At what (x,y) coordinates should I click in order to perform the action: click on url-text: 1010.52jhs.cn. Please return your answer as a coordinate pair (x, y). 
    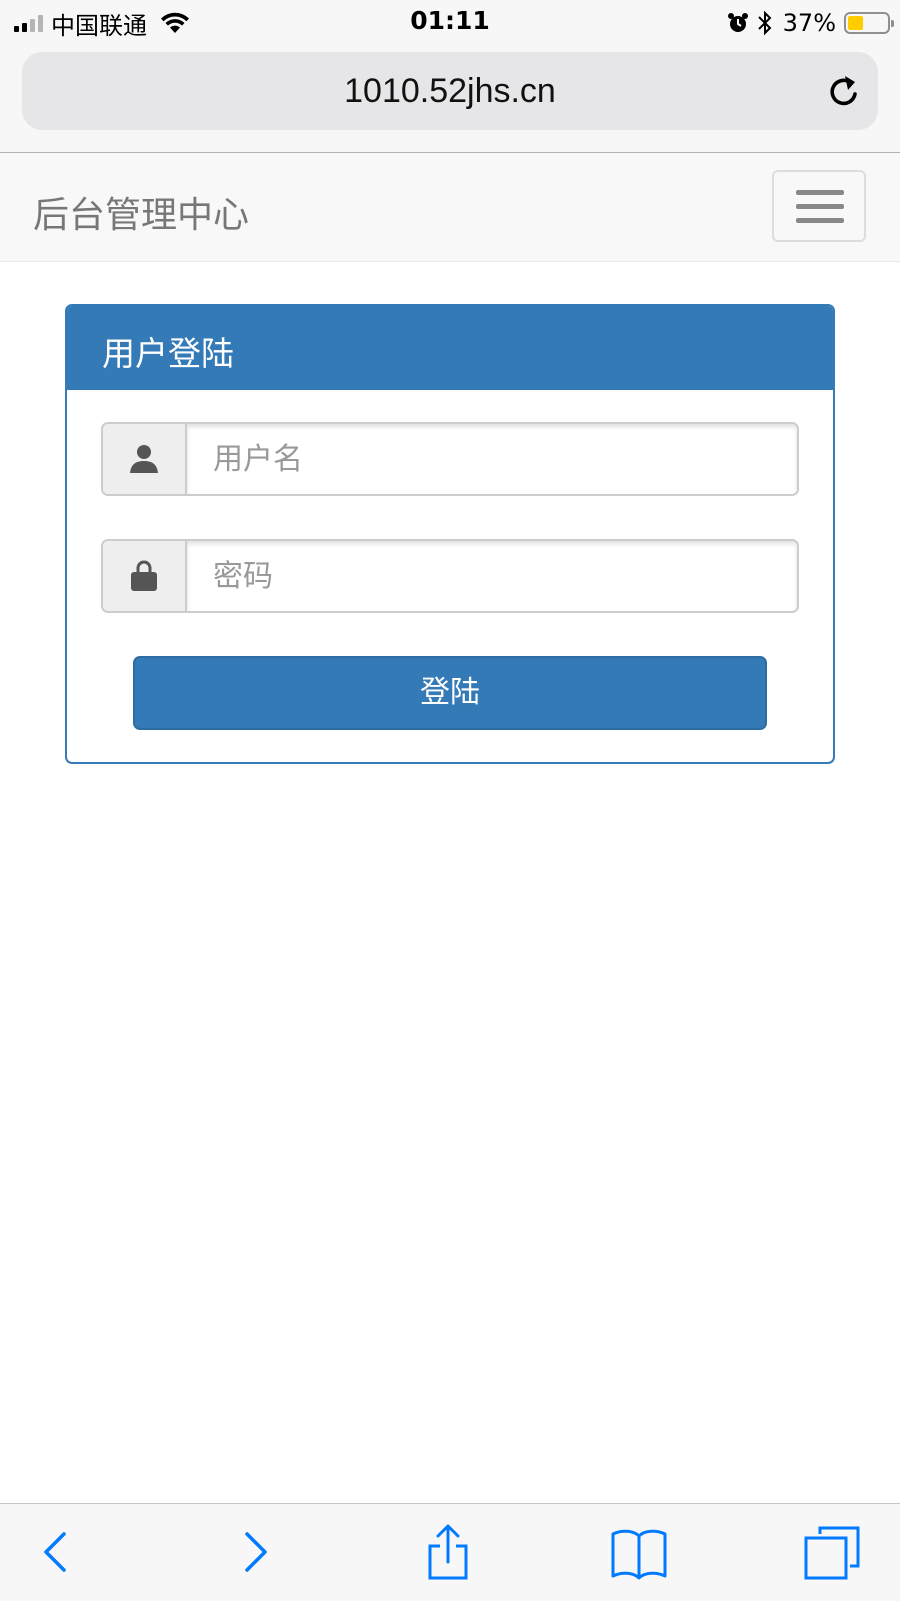
    Looking at the image, I should click on (450, 91).